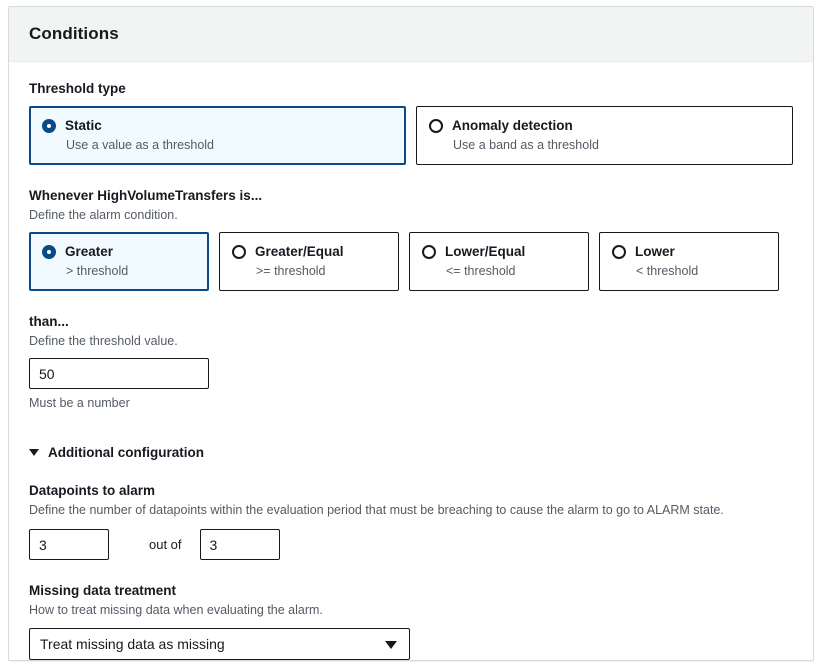  I want to click on option-subtitle: Use a band as a threshold, so click(526, 145).